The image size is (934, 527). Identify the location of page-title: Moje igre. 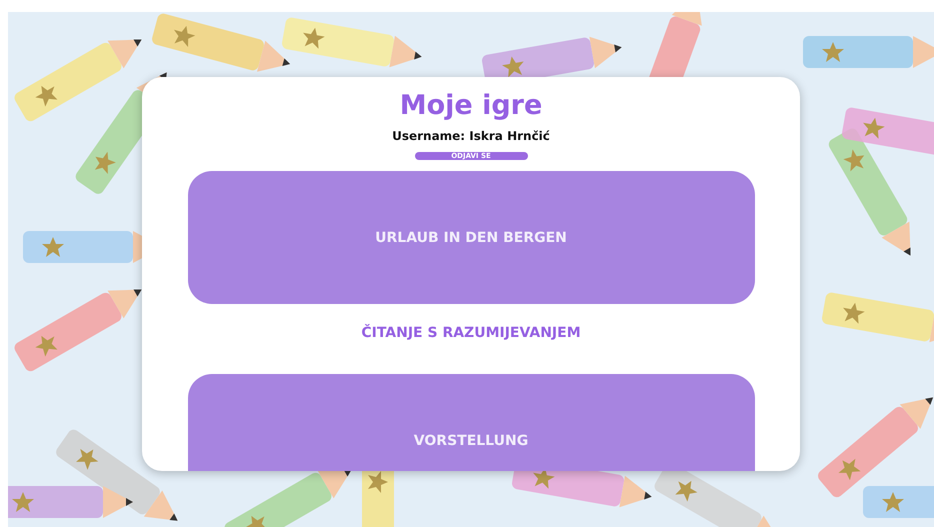
(471, 106).